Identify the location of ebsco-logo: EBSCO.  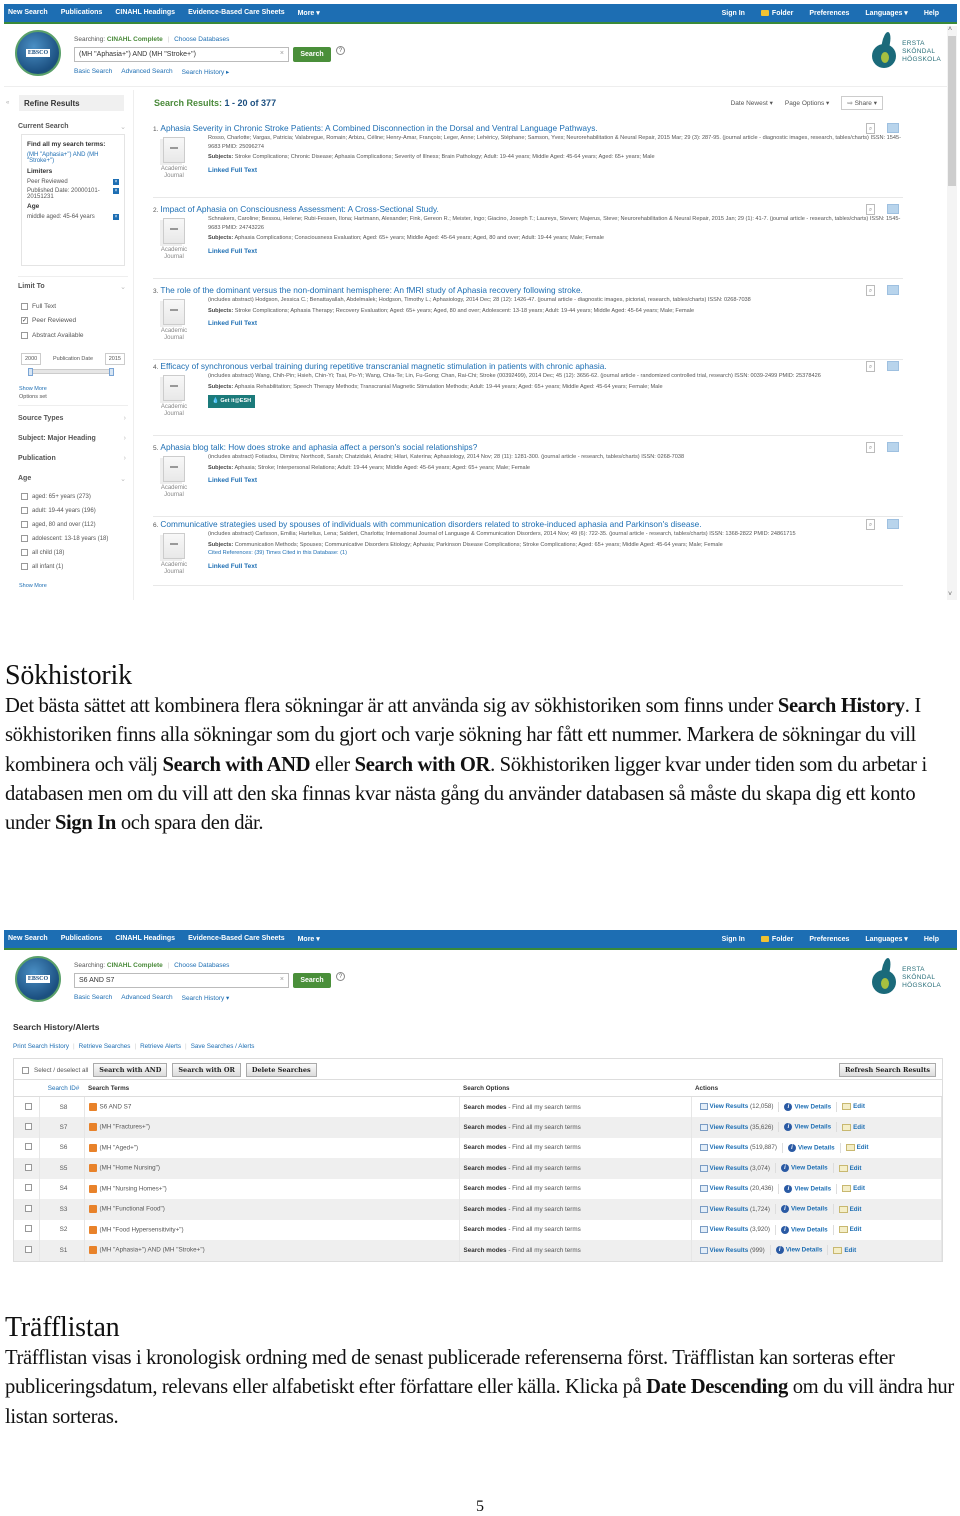
(38, 53).